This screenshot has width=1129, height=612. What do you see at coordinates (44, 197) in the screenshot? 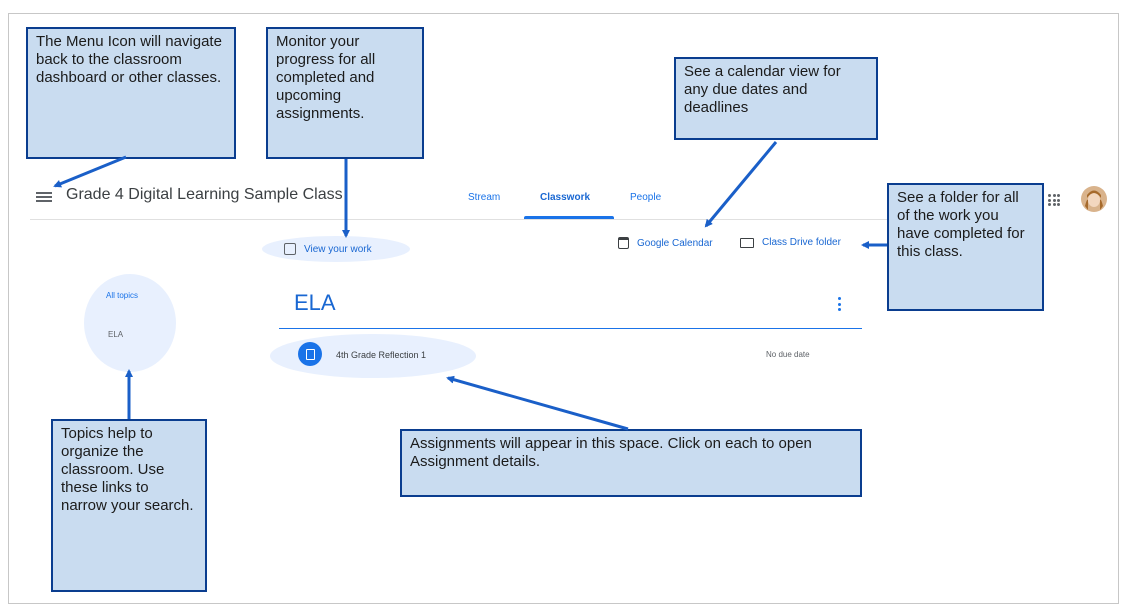
I see `menu-icon` at bounding box center [44, 197].